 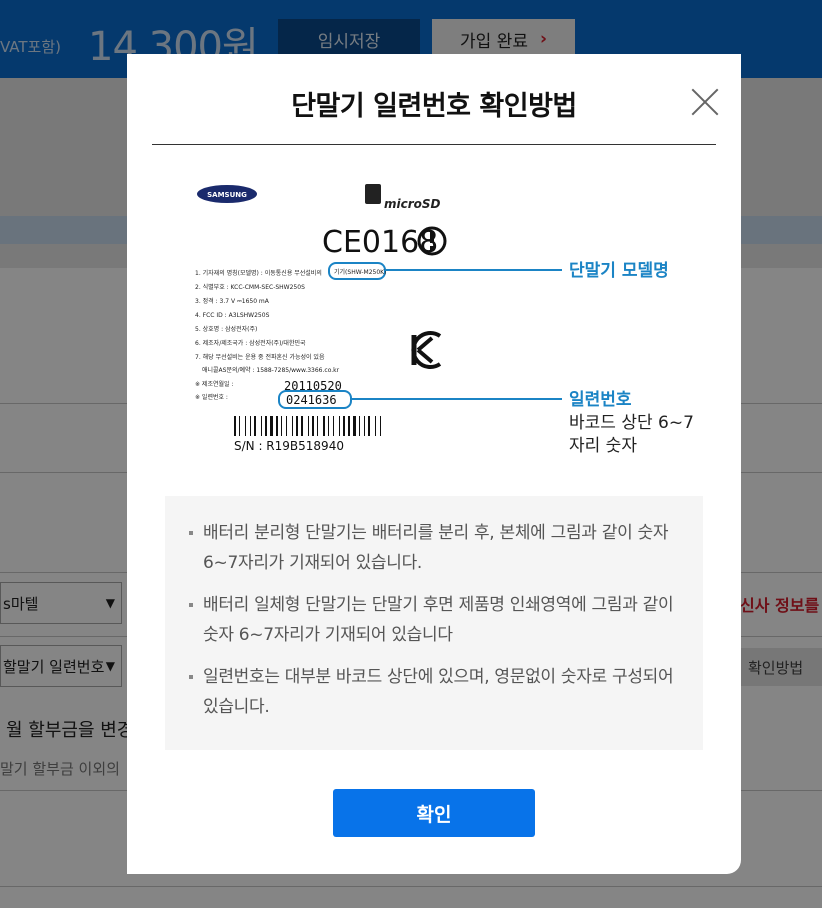 What do you see at coordinates (776, 667) in the screenshot?
I see `howto-label: 확인방법` at bounding box center [776, 667].